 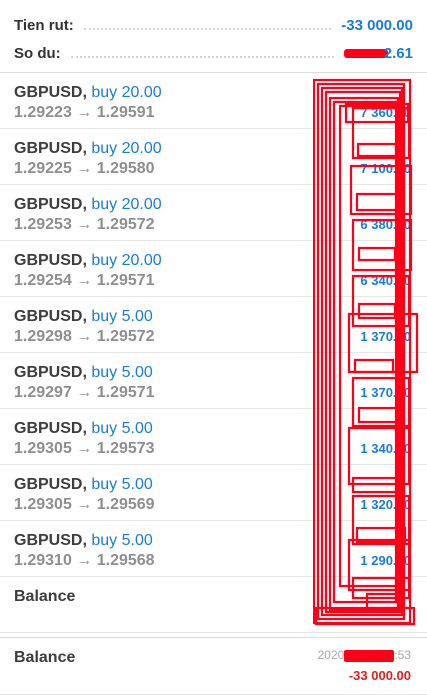 I want to click on balance-operation-row: Balance, so click(x=213, y=605).